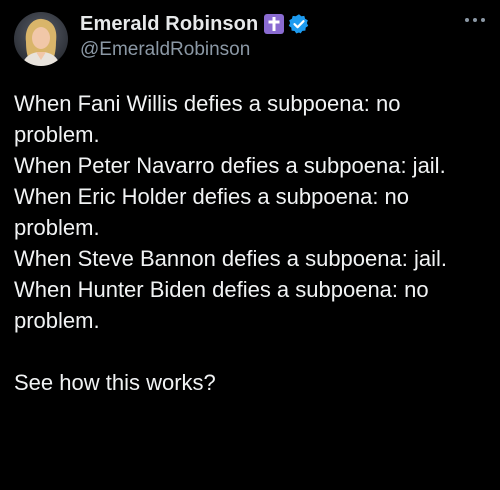 The width and height of the screenshot is (500, 490). I want to click on tweet-header: Emerald Robinson @EmeraldRobinson, so click(250, 40).